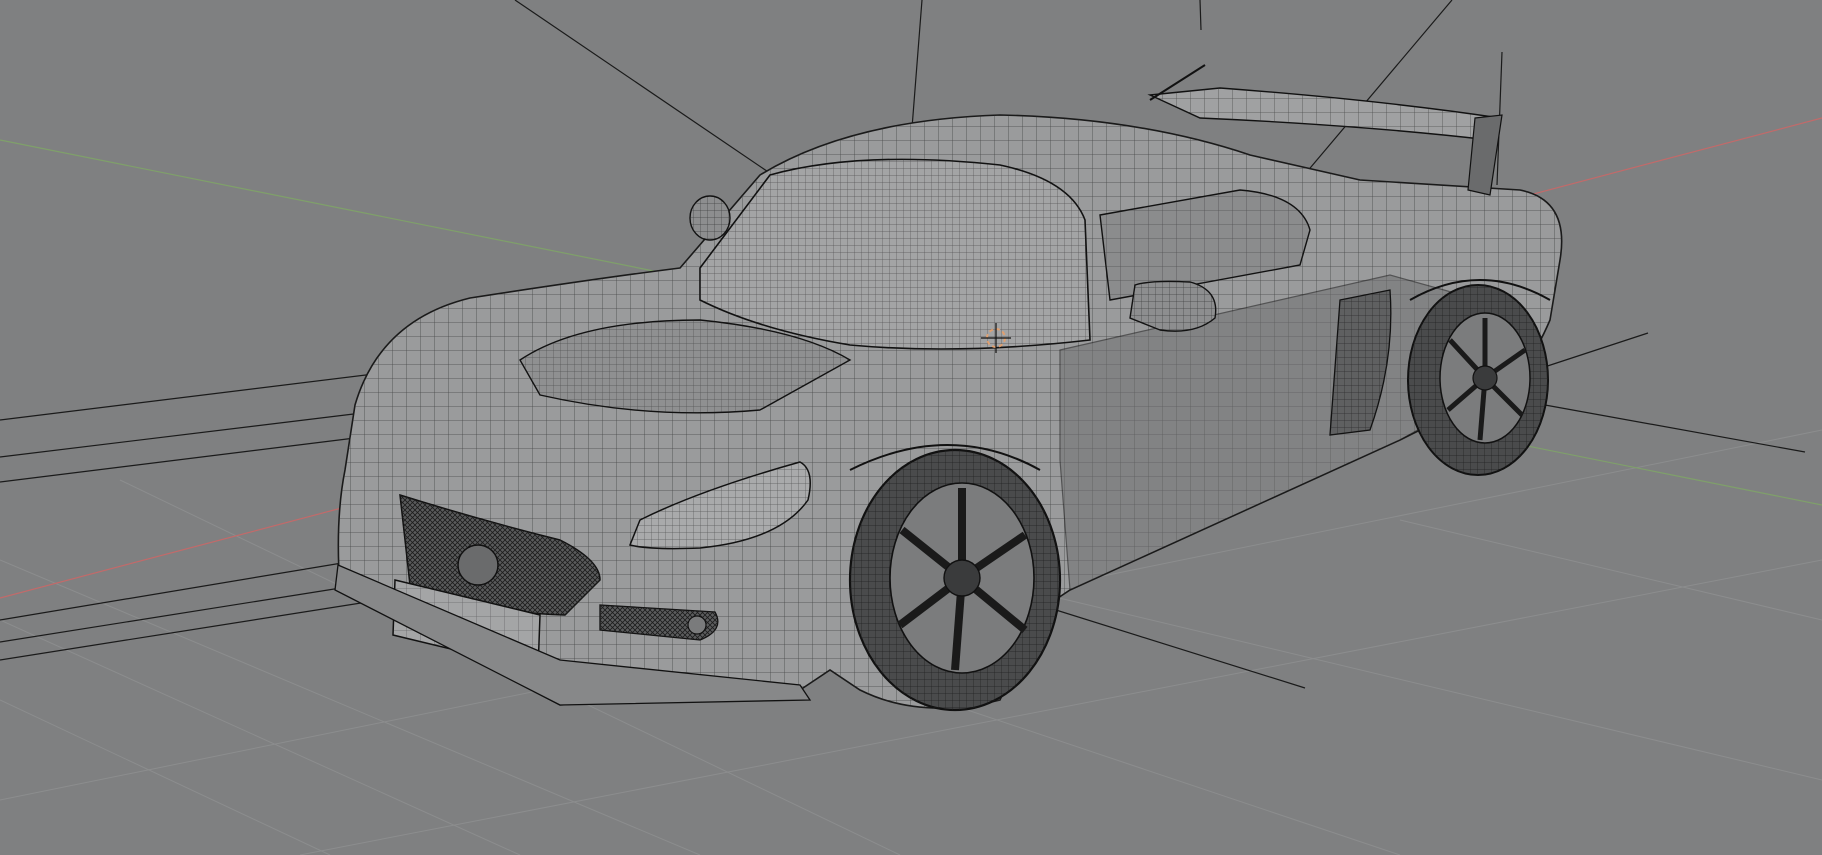  Describe the element at coordinates (478, 565) in the screenshot. I see `grille-badge` at that location.